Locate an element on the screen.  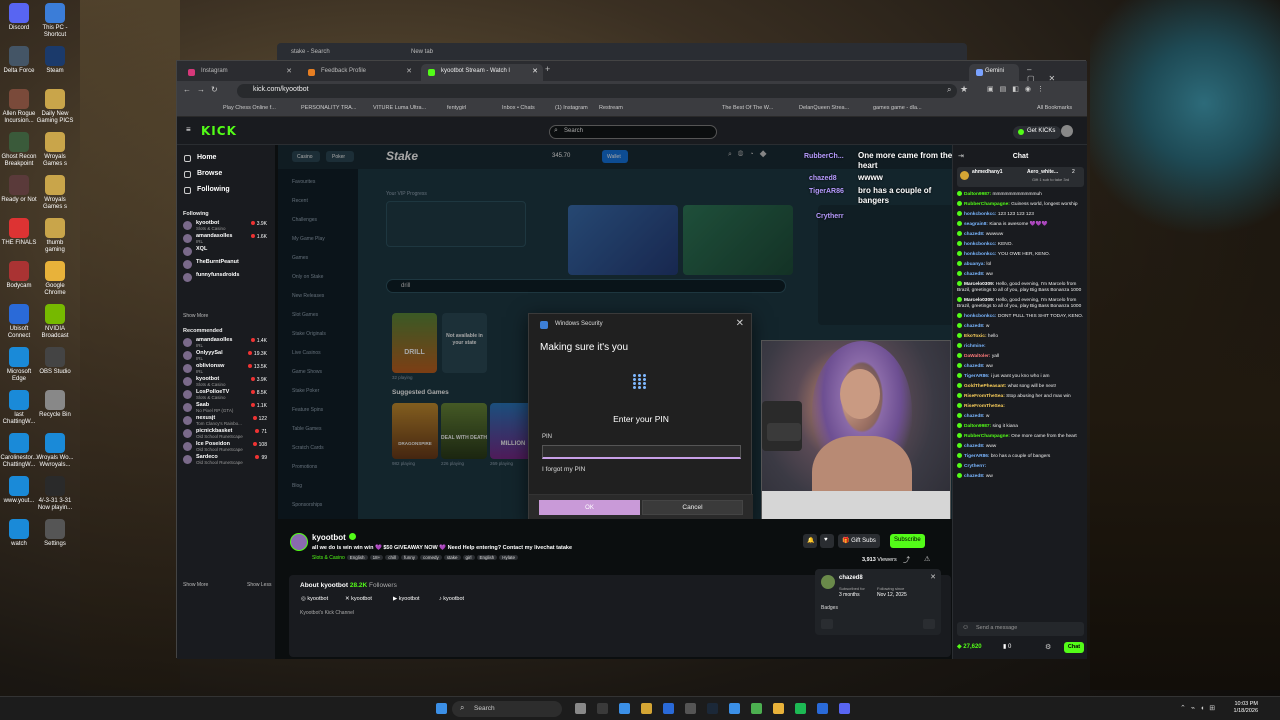
desktop-icon: Delta Force is located at coordinates (19, 60).